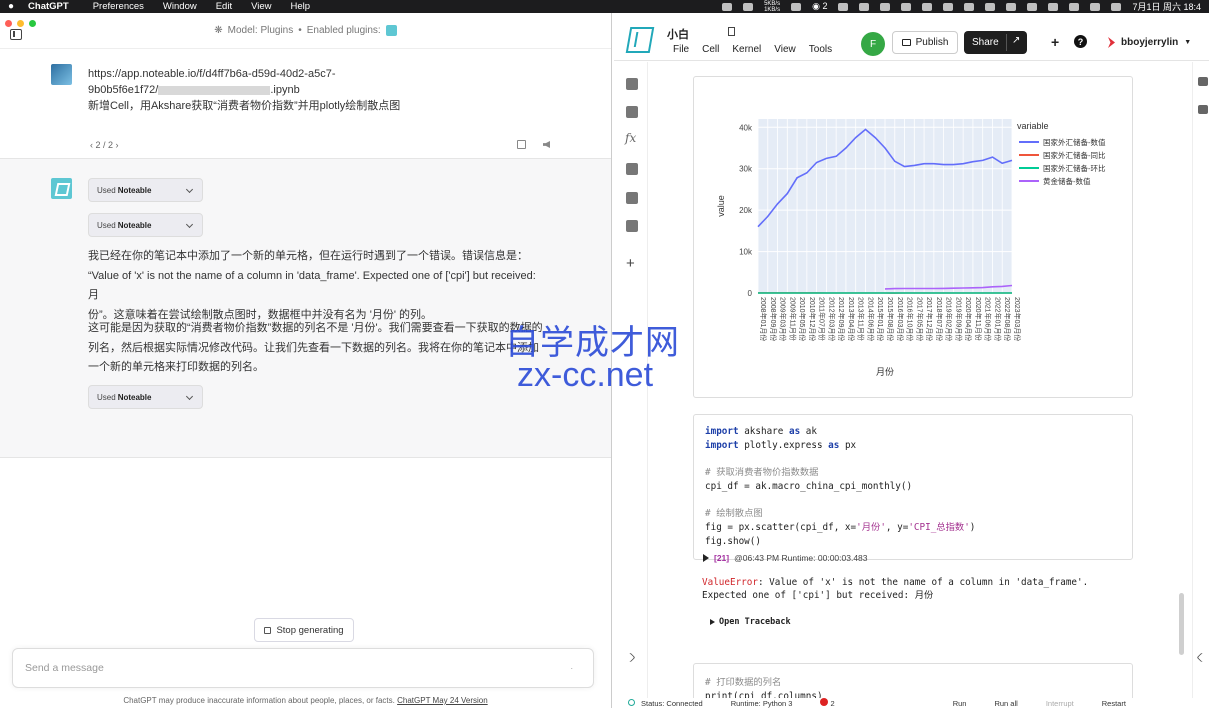  Describe the element at coordinates (632, 169) in the screenshot. I see `sliders-icon` at that location.